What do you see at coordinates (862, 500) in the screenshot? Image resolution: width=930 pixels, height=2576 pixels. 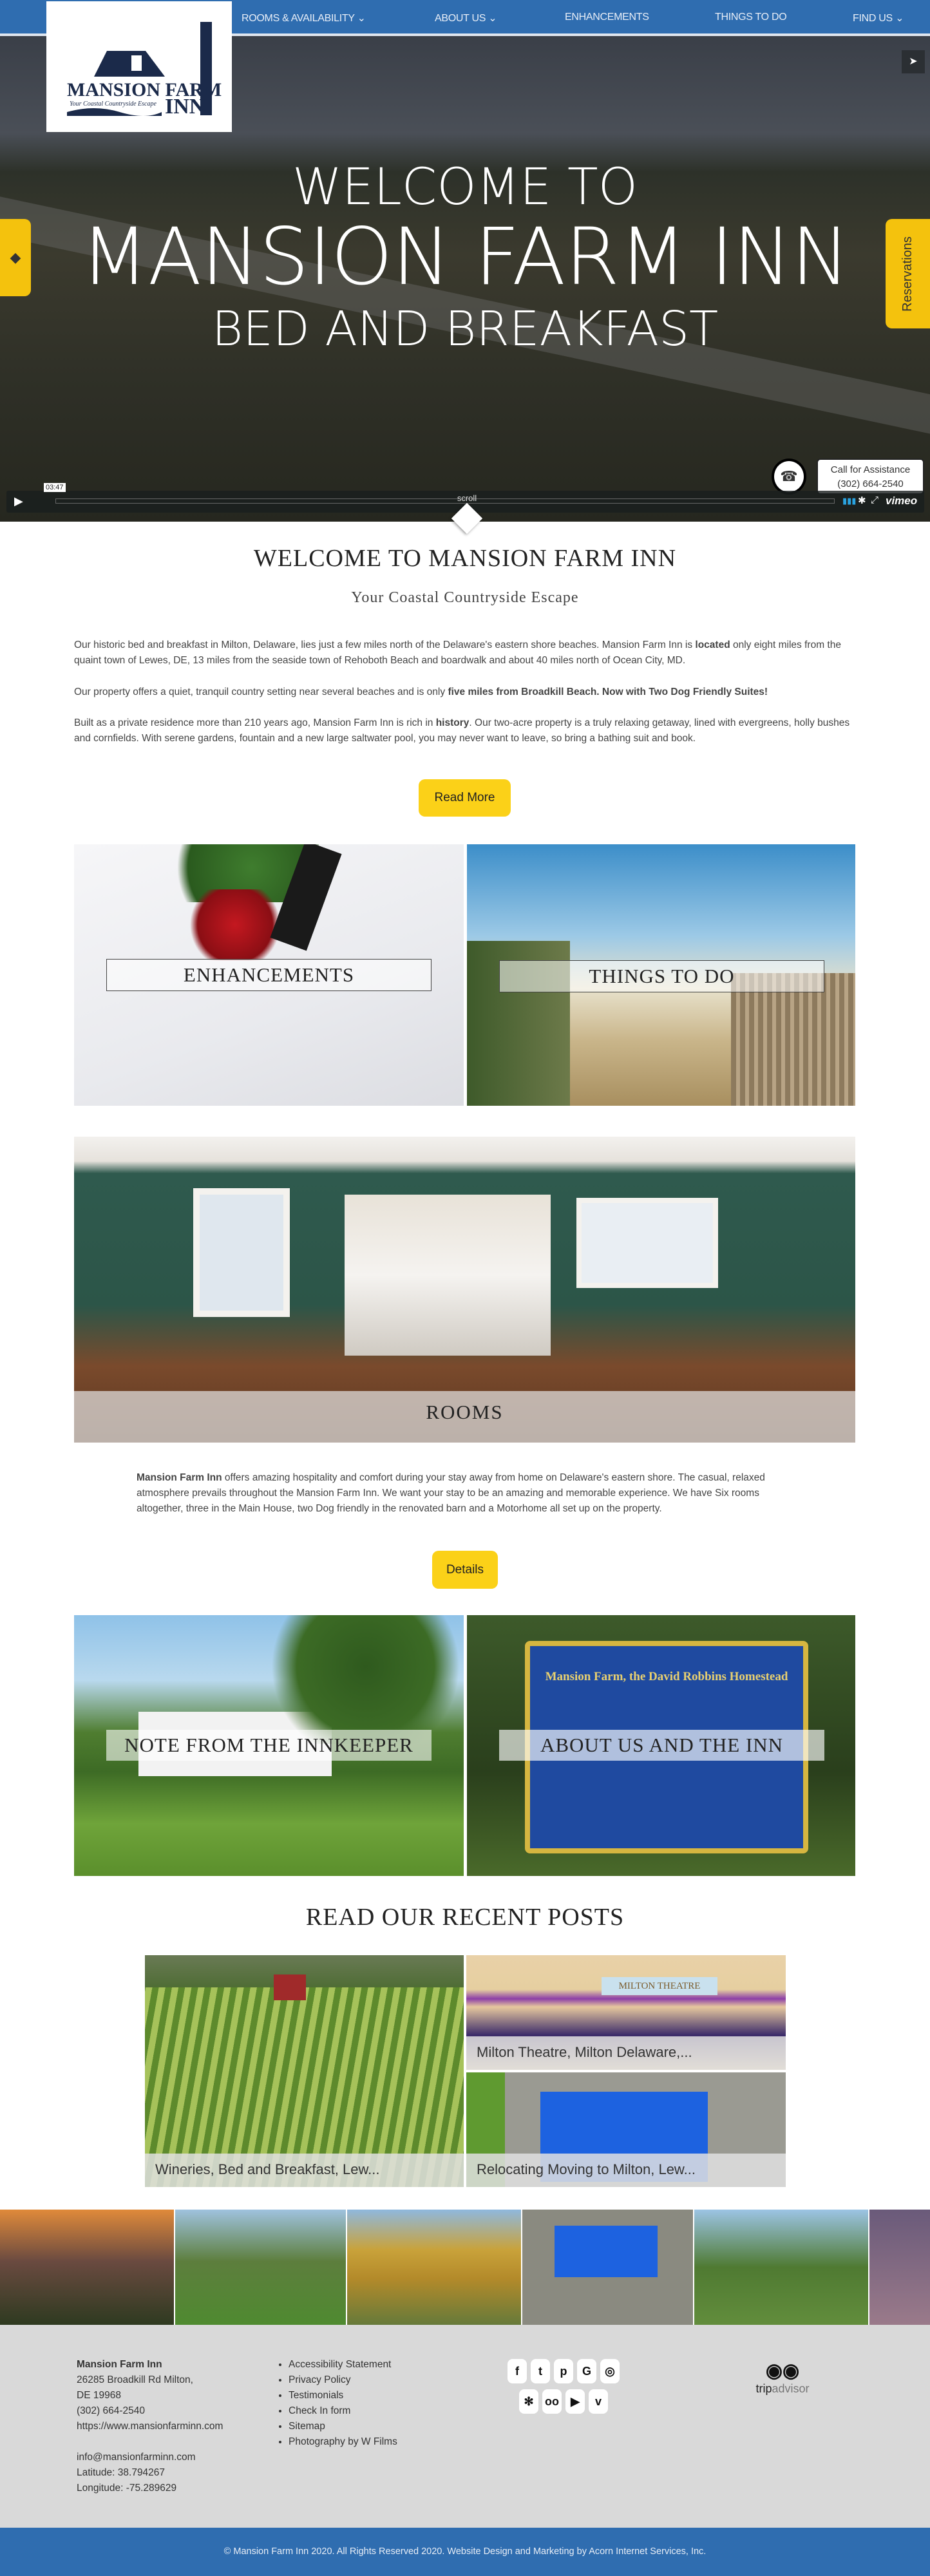 I see `settings-icon: ✱` at bounding box center [862, 500].